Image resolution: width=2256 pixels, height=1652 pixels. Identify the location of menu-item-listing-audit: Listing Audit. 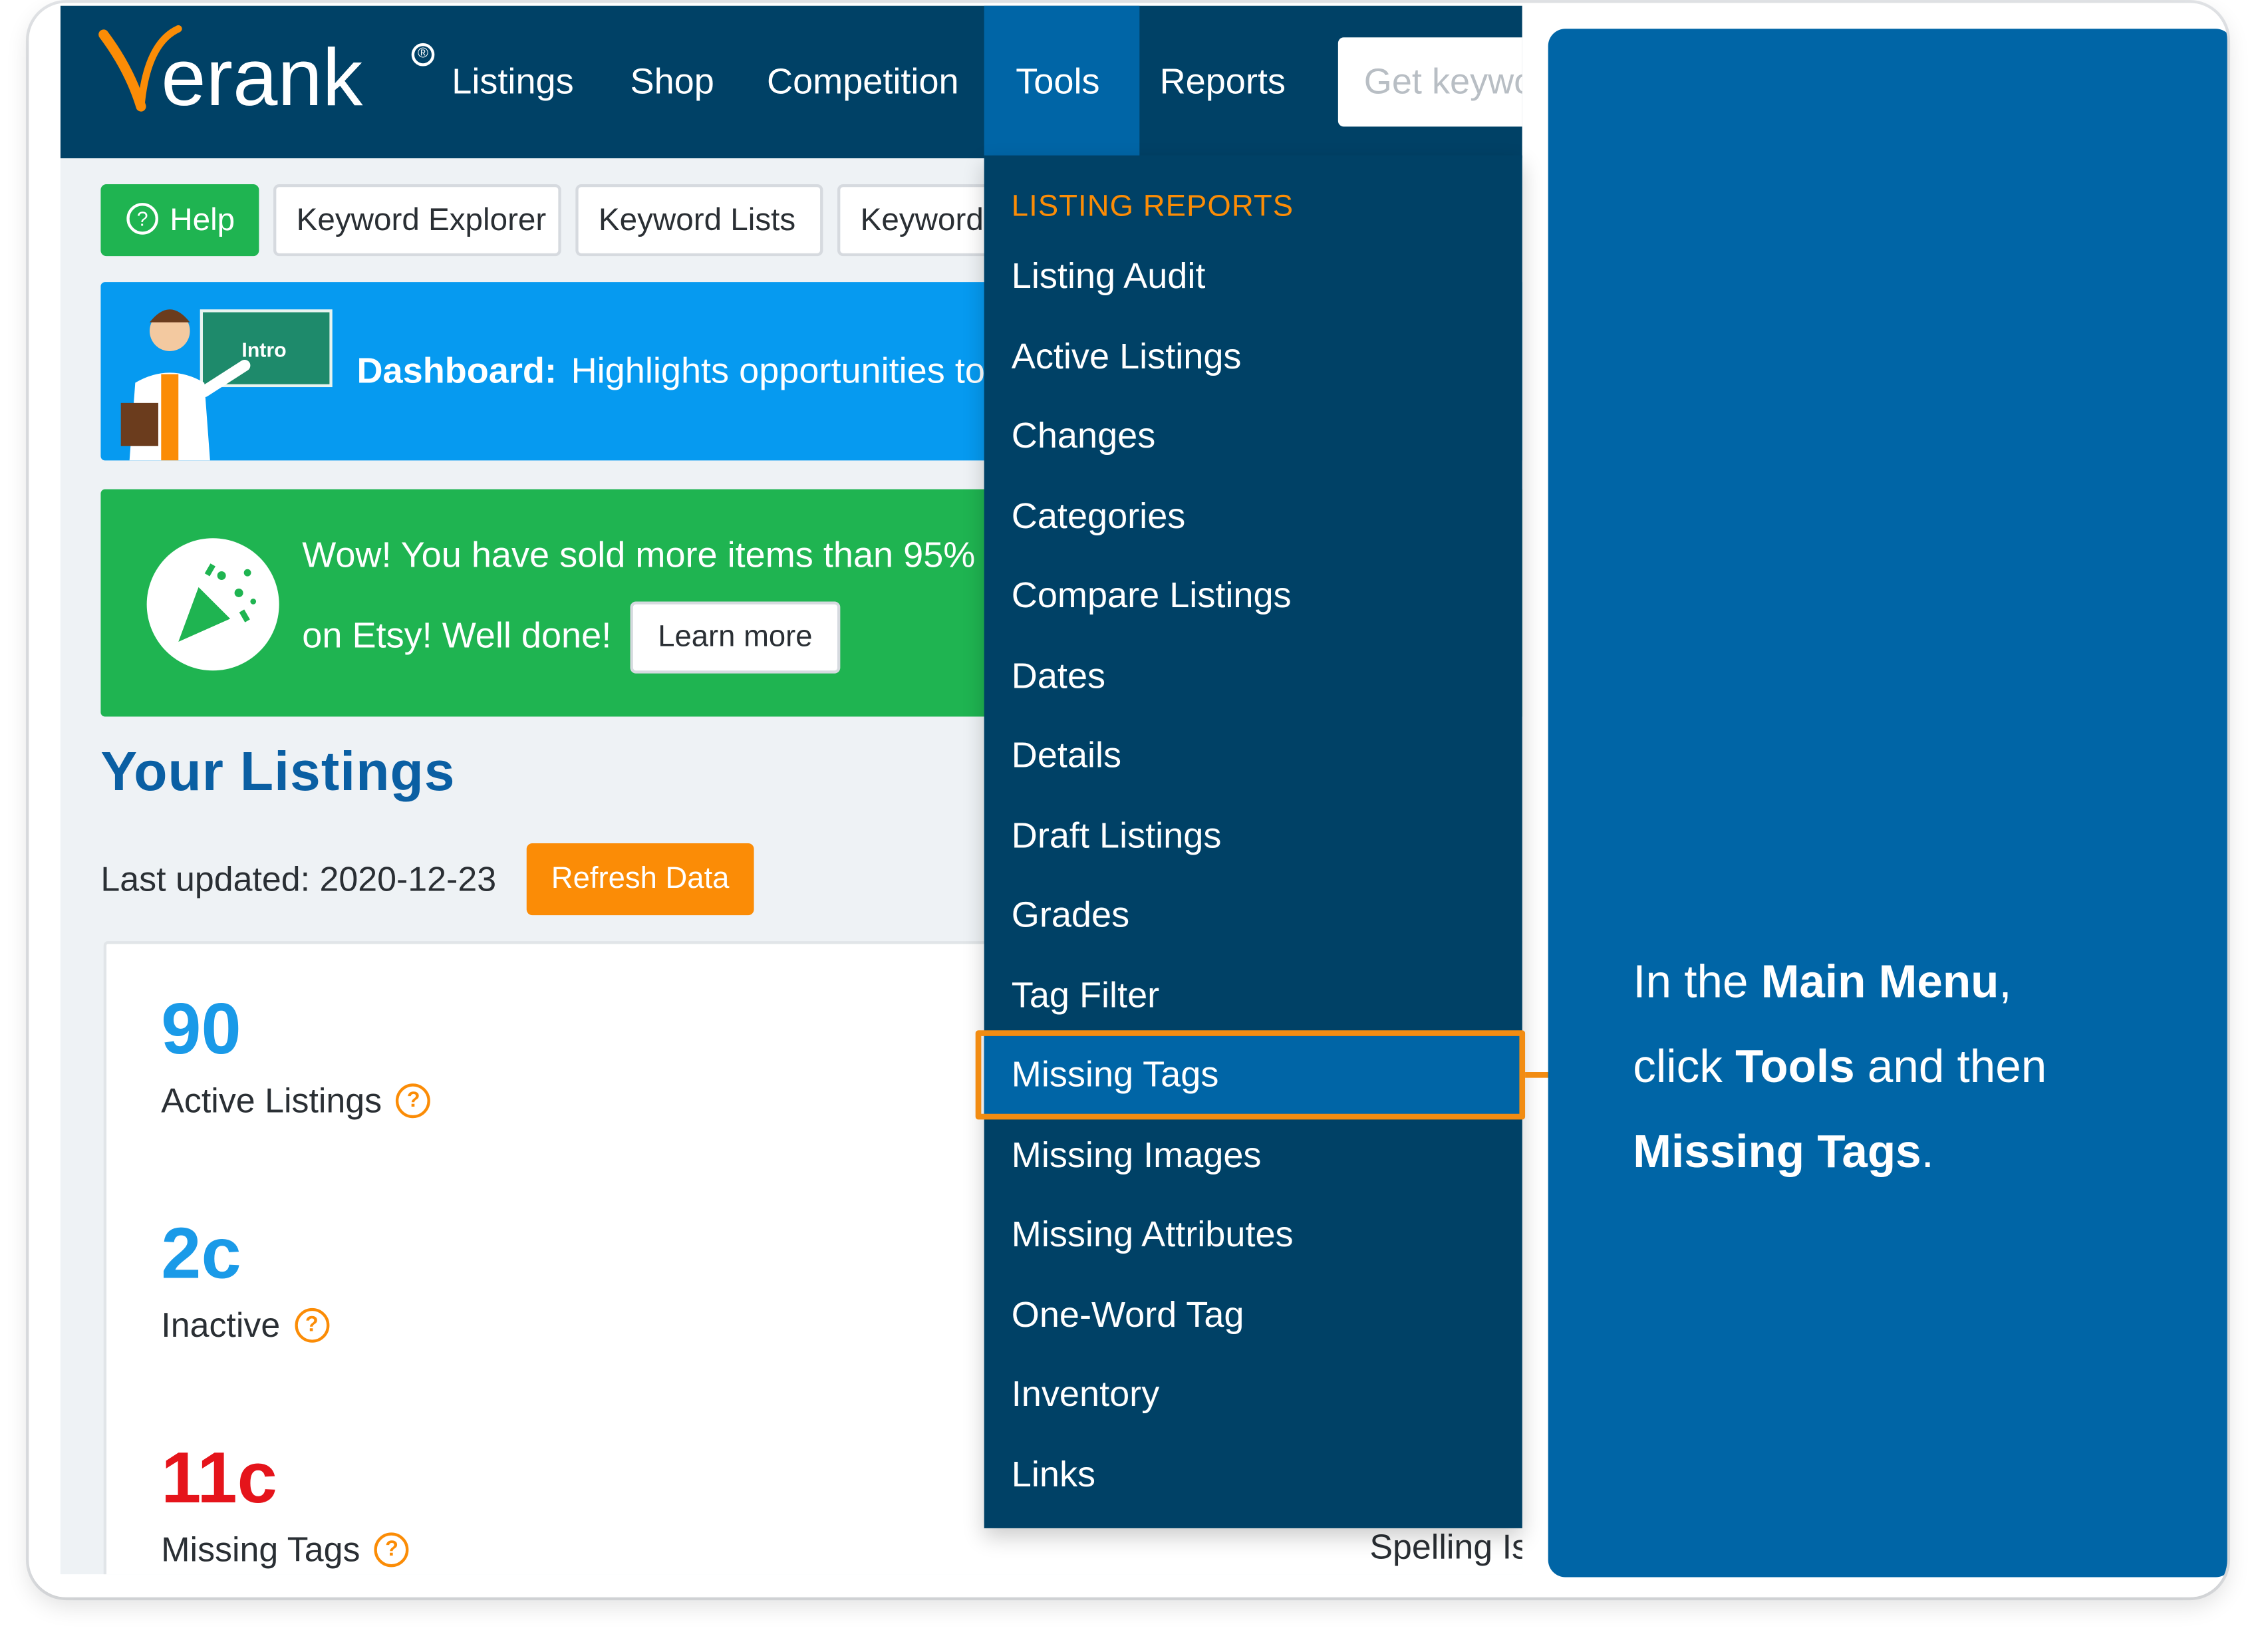
(1109, 277).